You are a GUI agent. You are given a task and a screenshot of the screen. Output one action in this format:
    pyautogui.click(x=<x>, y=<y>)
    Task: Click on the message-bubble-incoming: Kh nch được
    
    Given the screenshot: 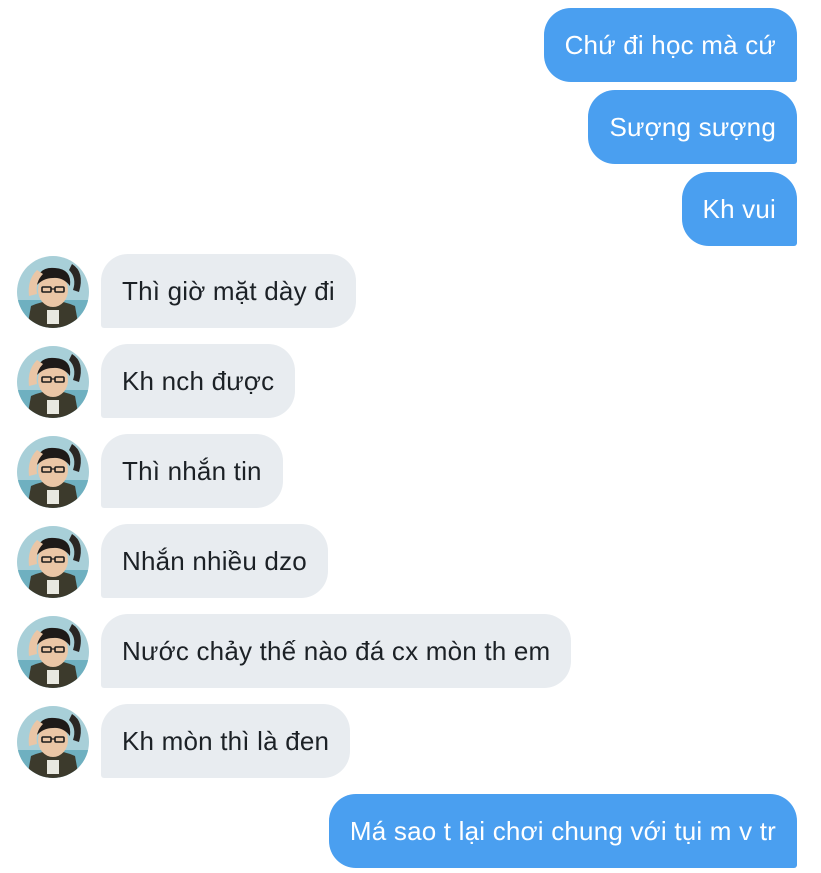 What is the action you would take?
    pyautogui.click(x=198, y=381)
    